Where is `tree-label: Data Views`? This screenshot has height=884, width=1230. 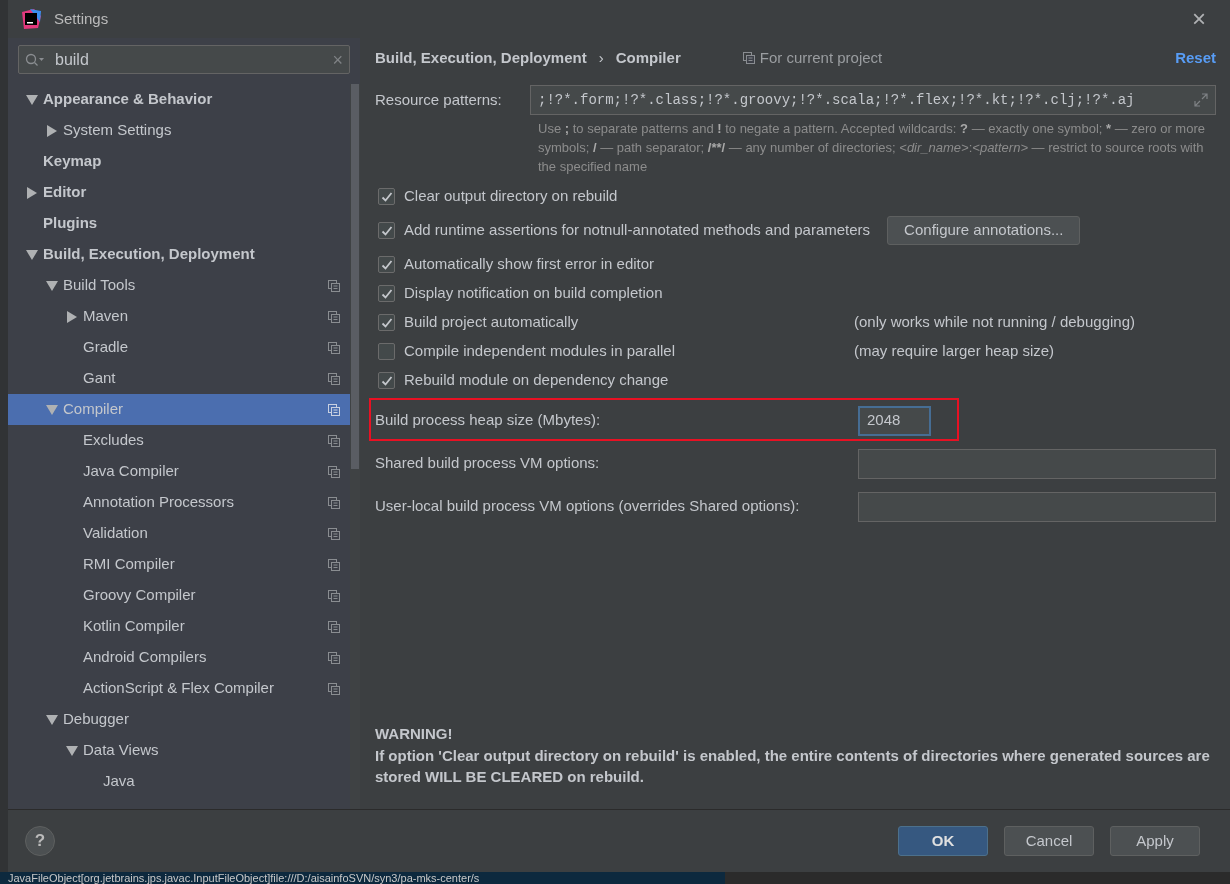 tree-label: Data Views is located at coordinates (121, 750).